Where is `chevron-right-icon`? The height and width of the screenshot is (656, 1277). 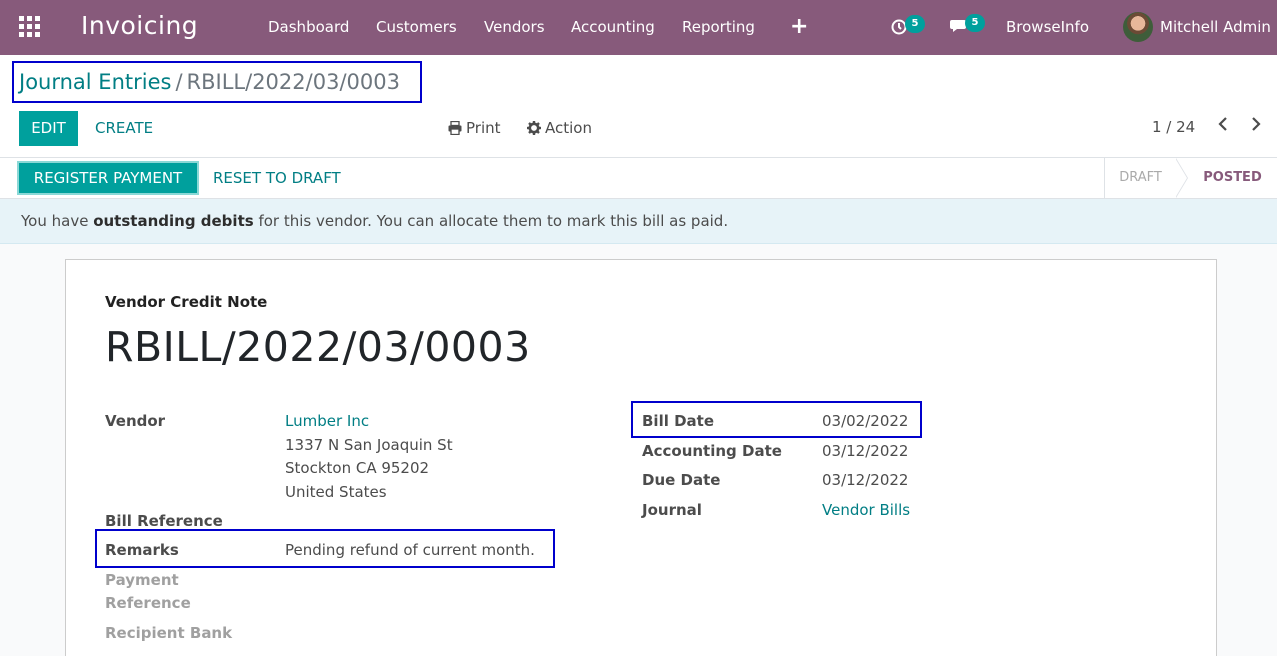 chevron-right-icon is located at coordinates (1256, 126).